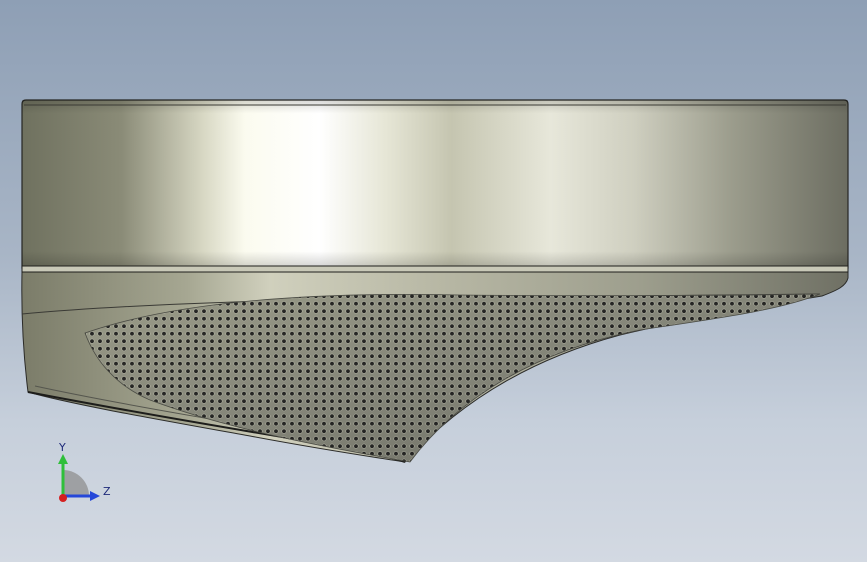  I want to click on coordinate-triad: Y Z, so click(83, 475).